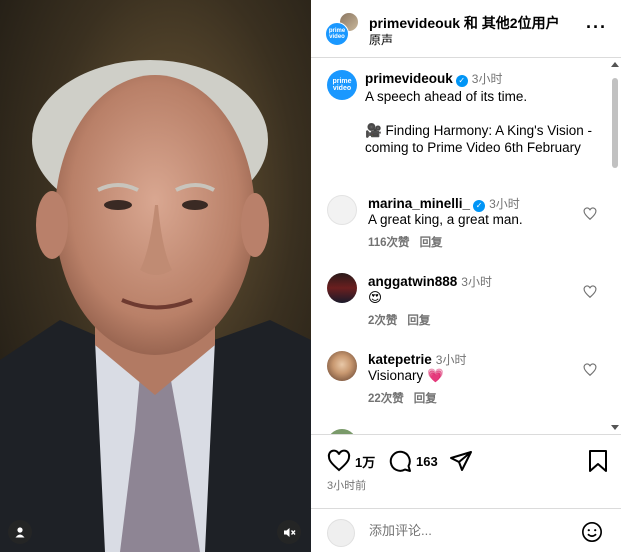  I want to click on bookmark-icon, so click(598, 461).